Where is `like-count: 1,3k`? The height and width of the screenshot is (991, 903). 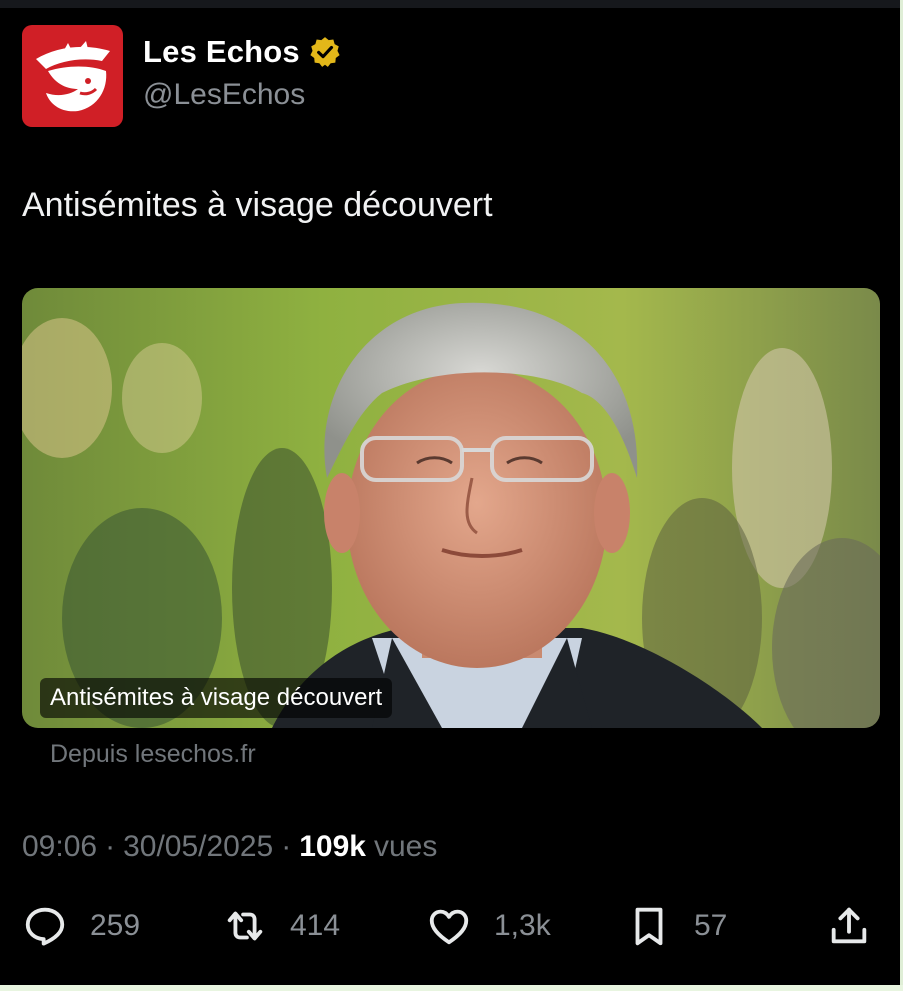 like-count: 1,3k is located at coordinates (522, 925).